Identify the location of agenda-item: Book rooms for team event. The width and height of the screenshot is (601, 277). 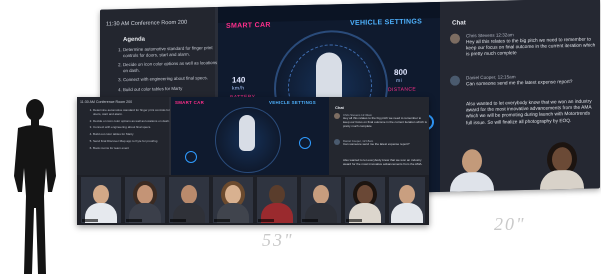
(133, 148).